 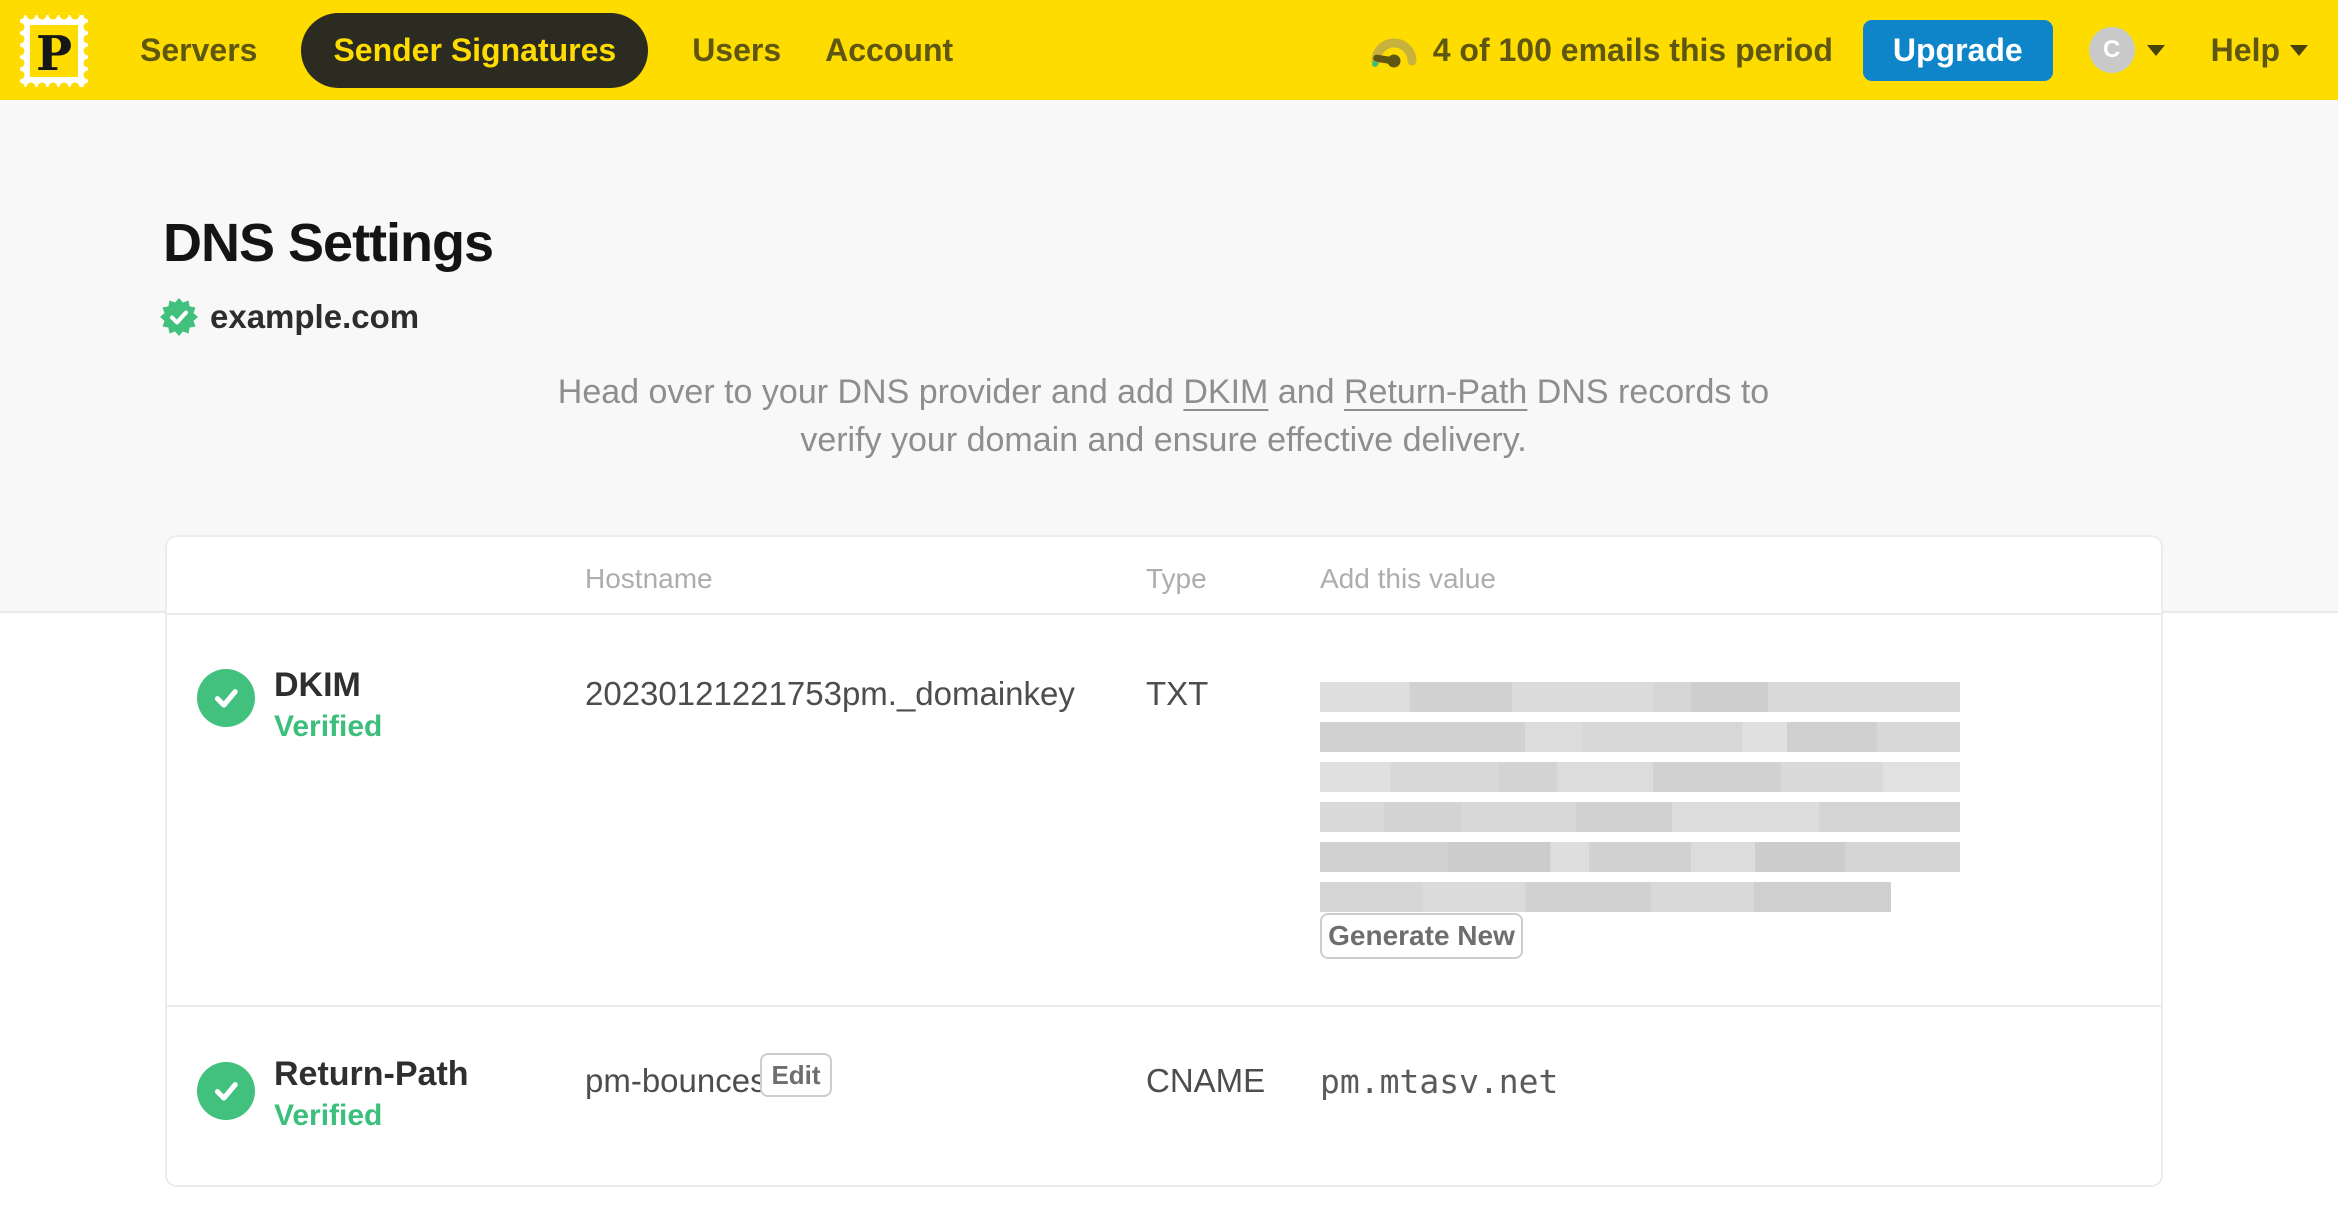 I want to click on record-name: Return-Path, so click(x=371, y=1074).